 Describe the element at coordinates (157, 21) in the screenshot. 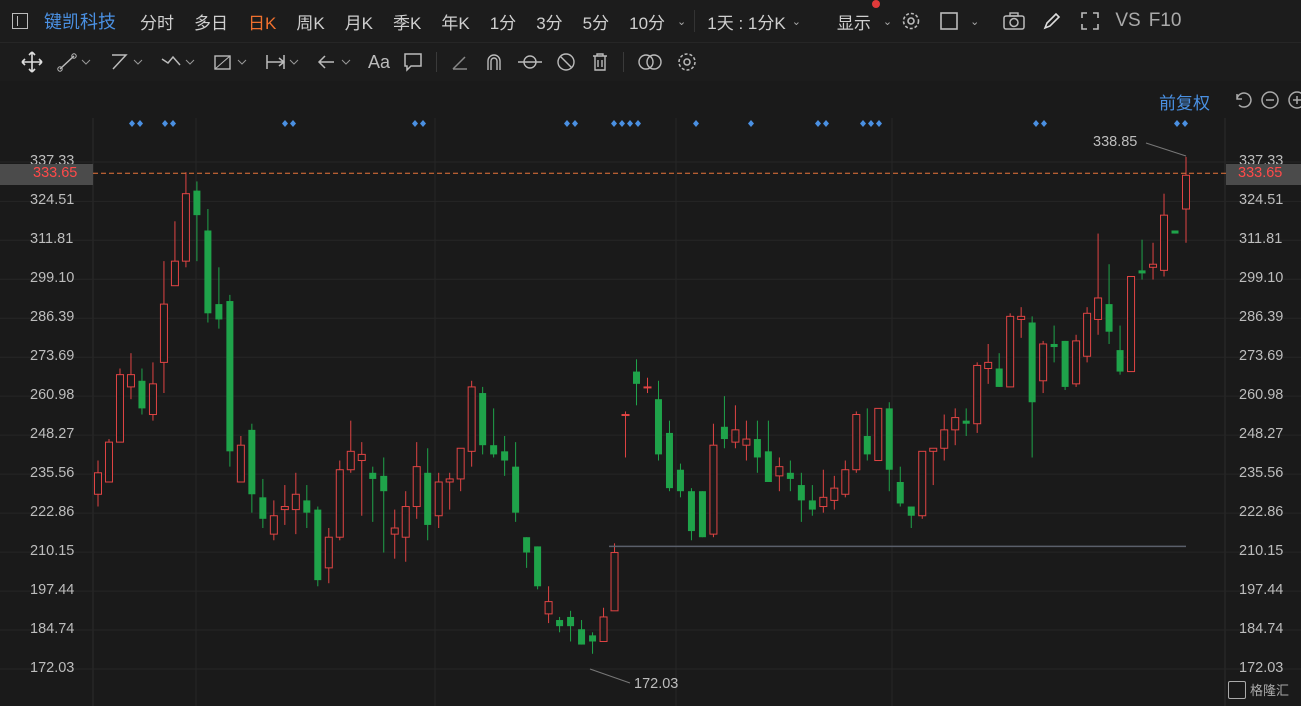

I see `period-fenshi: 分时` at that location.